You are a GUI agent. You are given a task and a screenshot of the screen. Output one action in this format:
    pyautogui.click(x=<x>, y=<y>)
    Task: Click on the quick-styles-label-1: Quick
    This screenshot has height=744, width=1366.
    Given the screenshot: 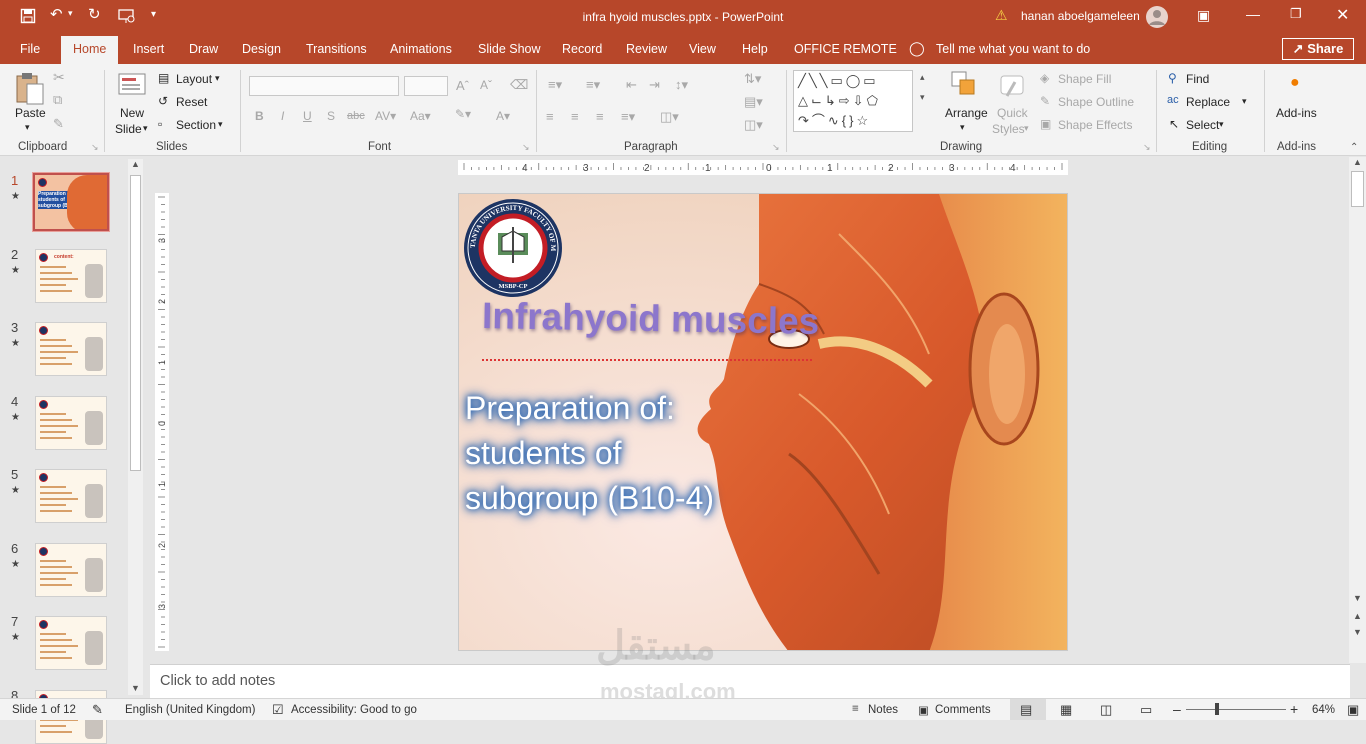 What is the action you would take?
    pyautogui.click(x=1012, y=113)
    